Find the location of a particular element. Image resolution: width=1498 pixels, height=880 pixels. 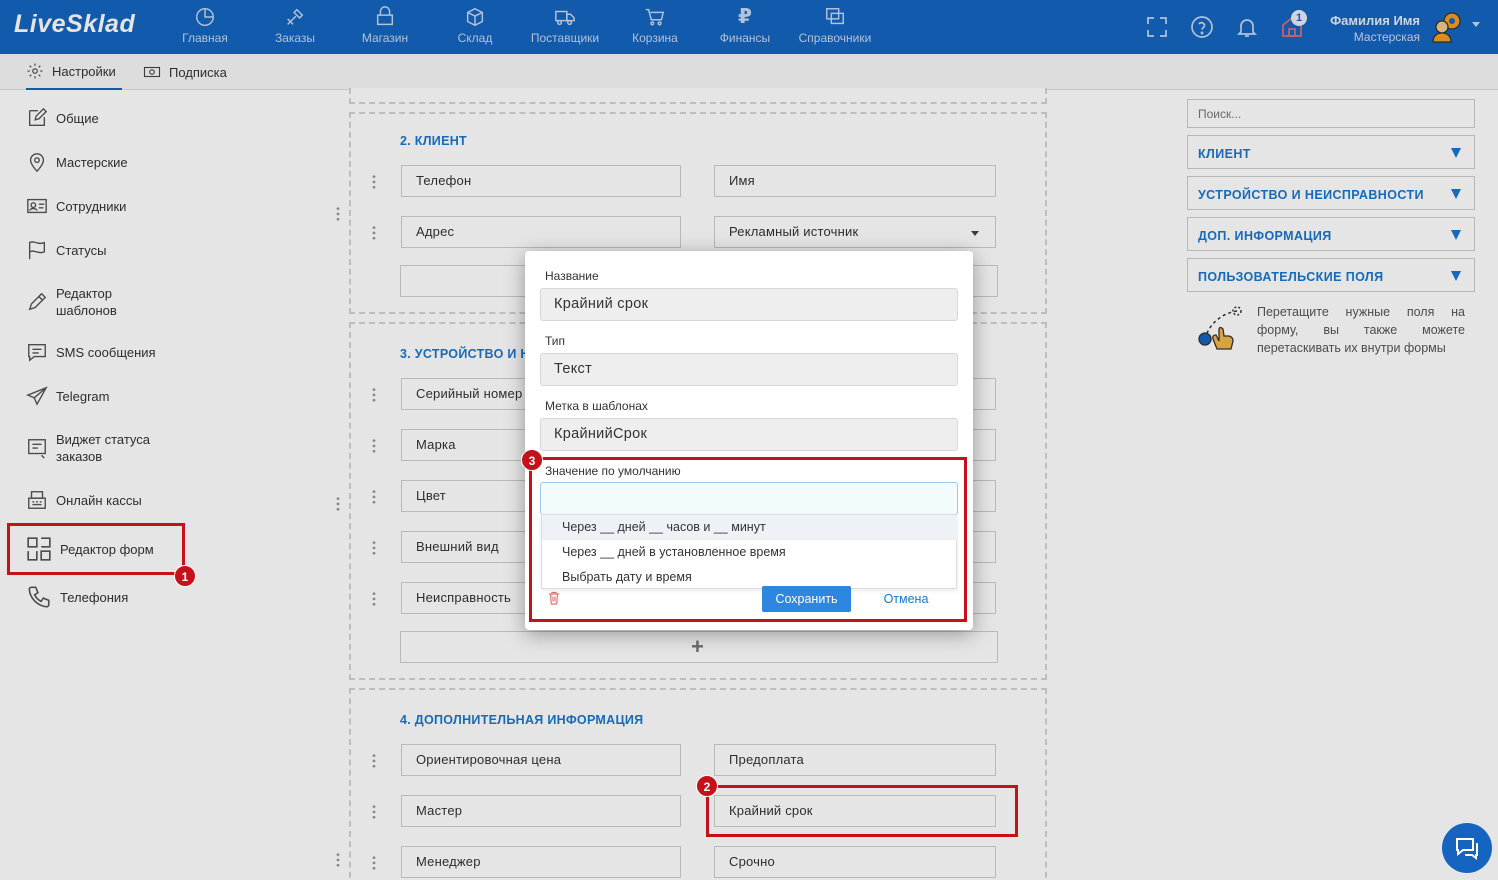

annotation-number-3: 3 is located at coordinates (532, 460).